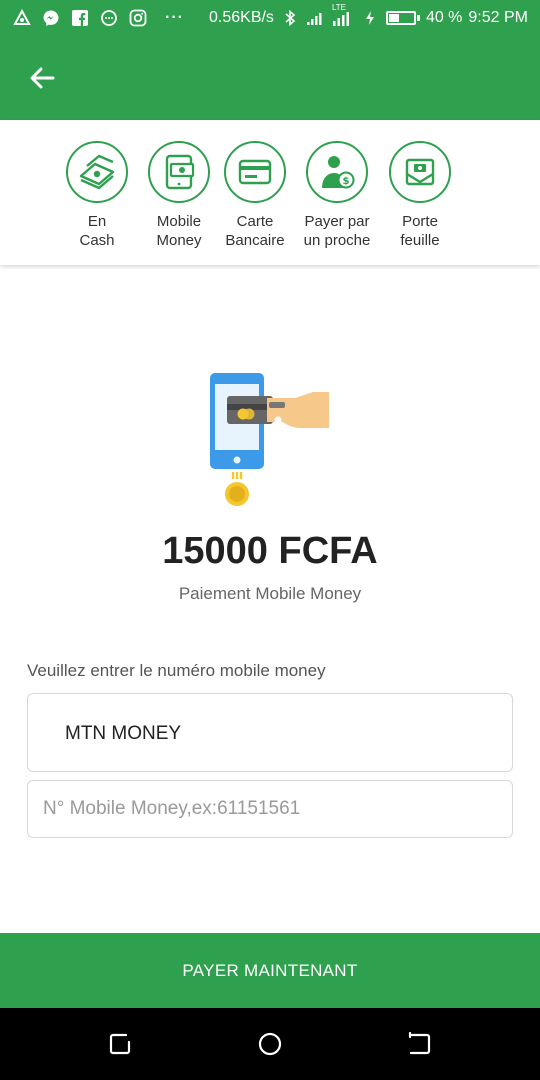 This screenshot has height=1080, width=540. Describe the element at coordinates (270, 970) in the screenshot. I see `pay-now-button: PAYER MAINTENANT` at that location.